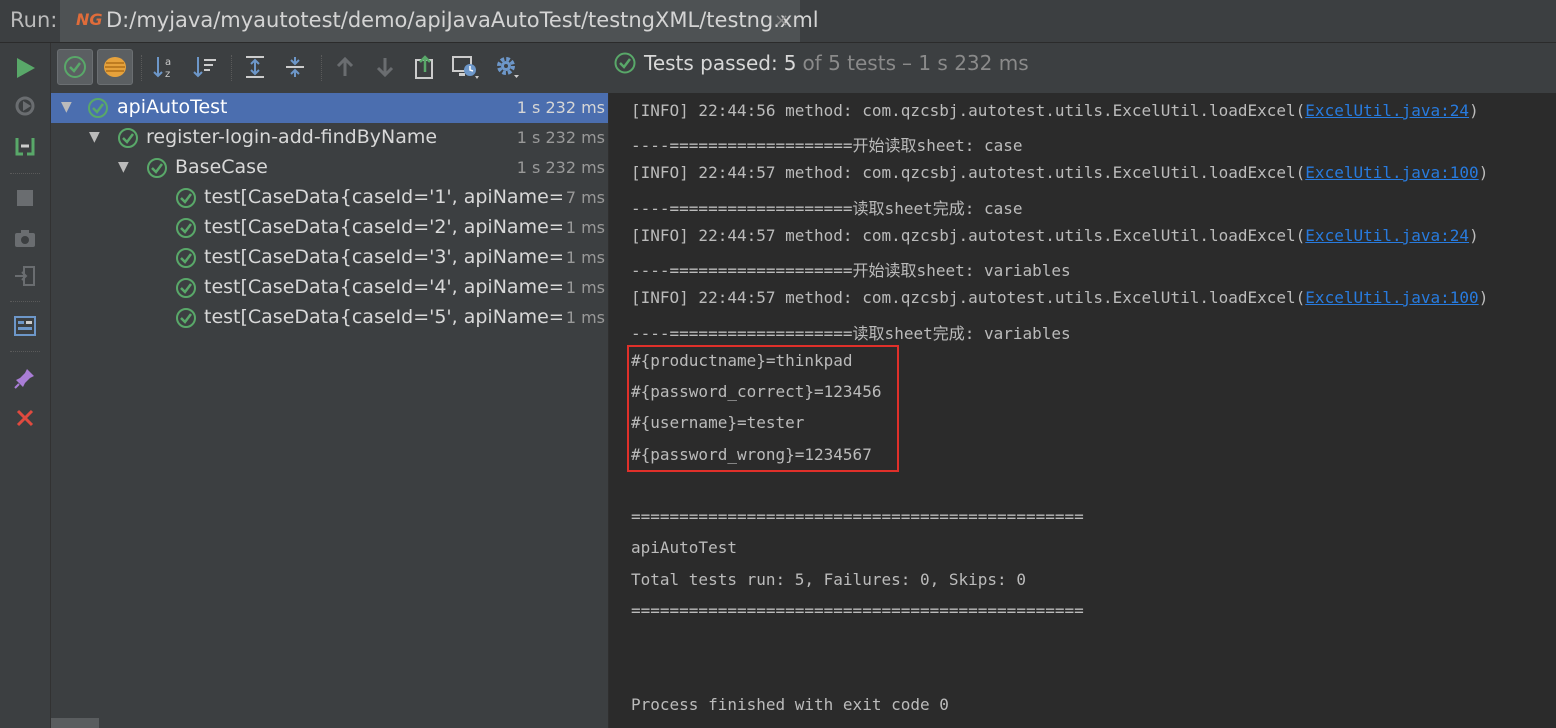 This screenshot has height=728, width=1556. Describe the element at coordinates (849, 63) in the screenshot. I see `status-total: of 5 tests` at that location.